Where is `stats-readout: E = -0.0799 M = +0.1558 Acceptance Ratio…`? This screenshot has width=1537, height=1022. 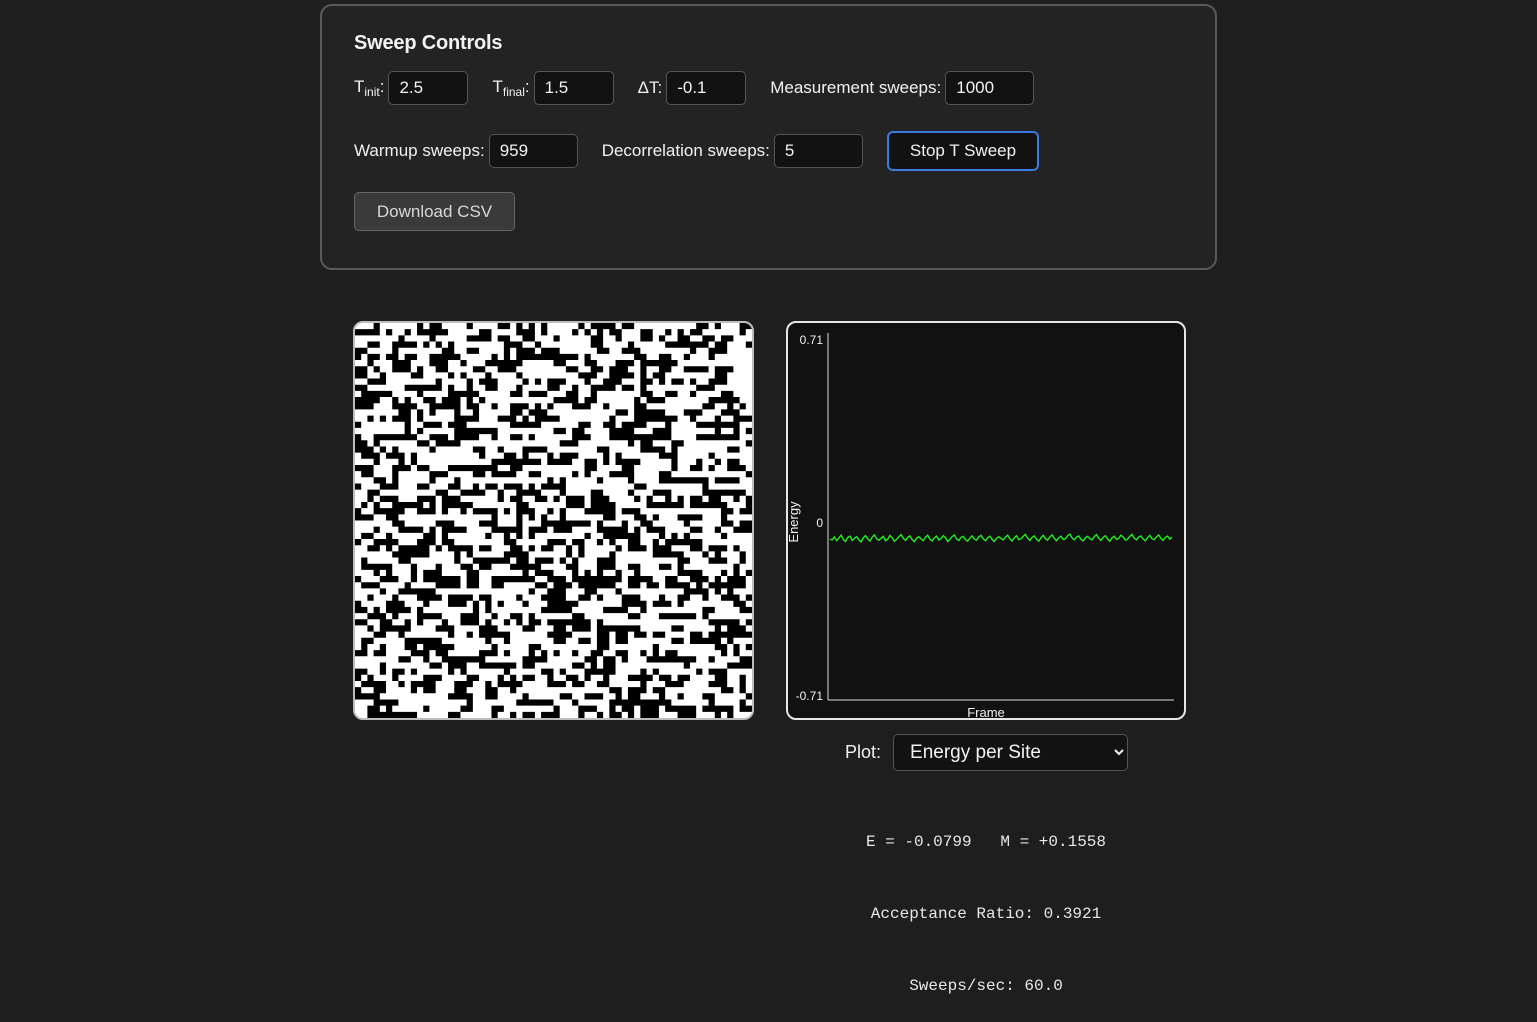
stats-readout: E = -0.0799 M = +0.1558 Acceptance Ratio… is located at coordinates (986, 902).